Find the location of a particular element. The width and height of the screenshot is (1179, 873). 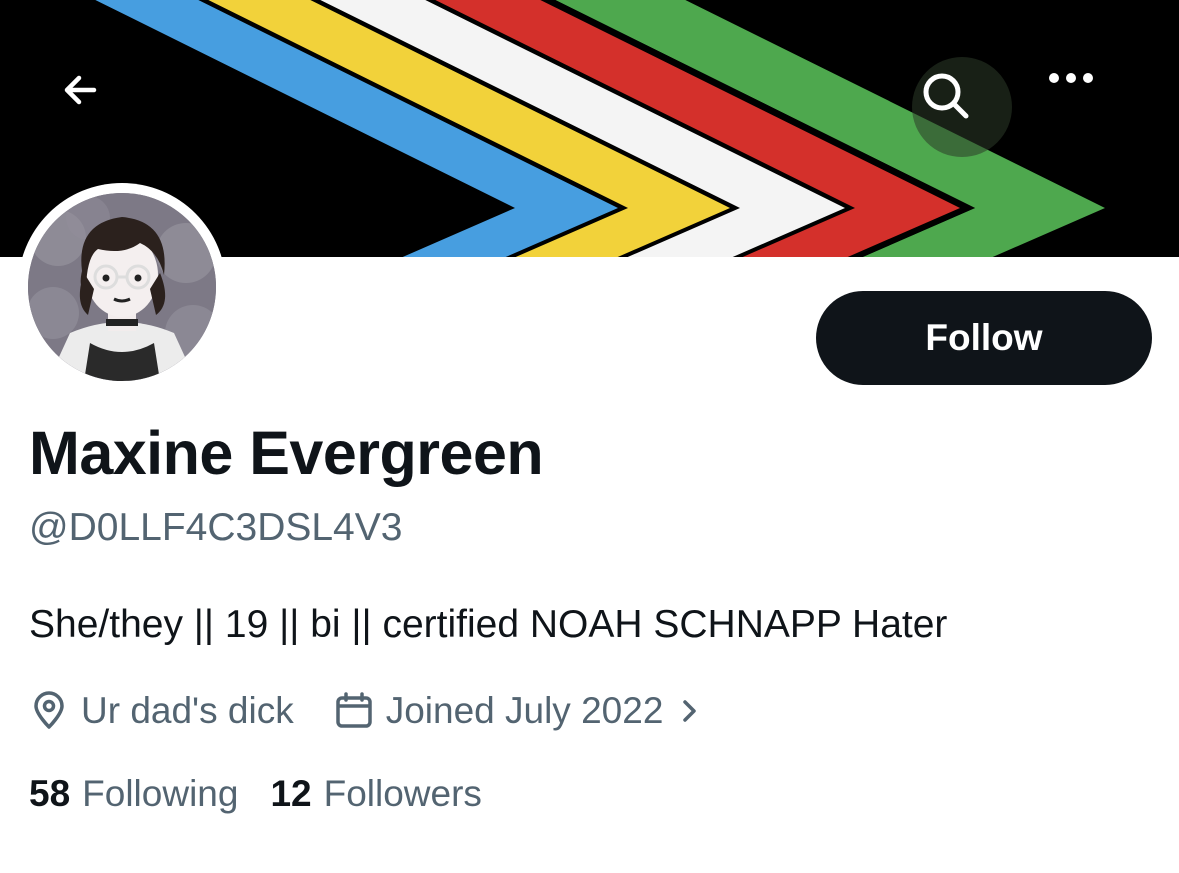

more-horizontal-icon is located at coordinates (1071, 78).